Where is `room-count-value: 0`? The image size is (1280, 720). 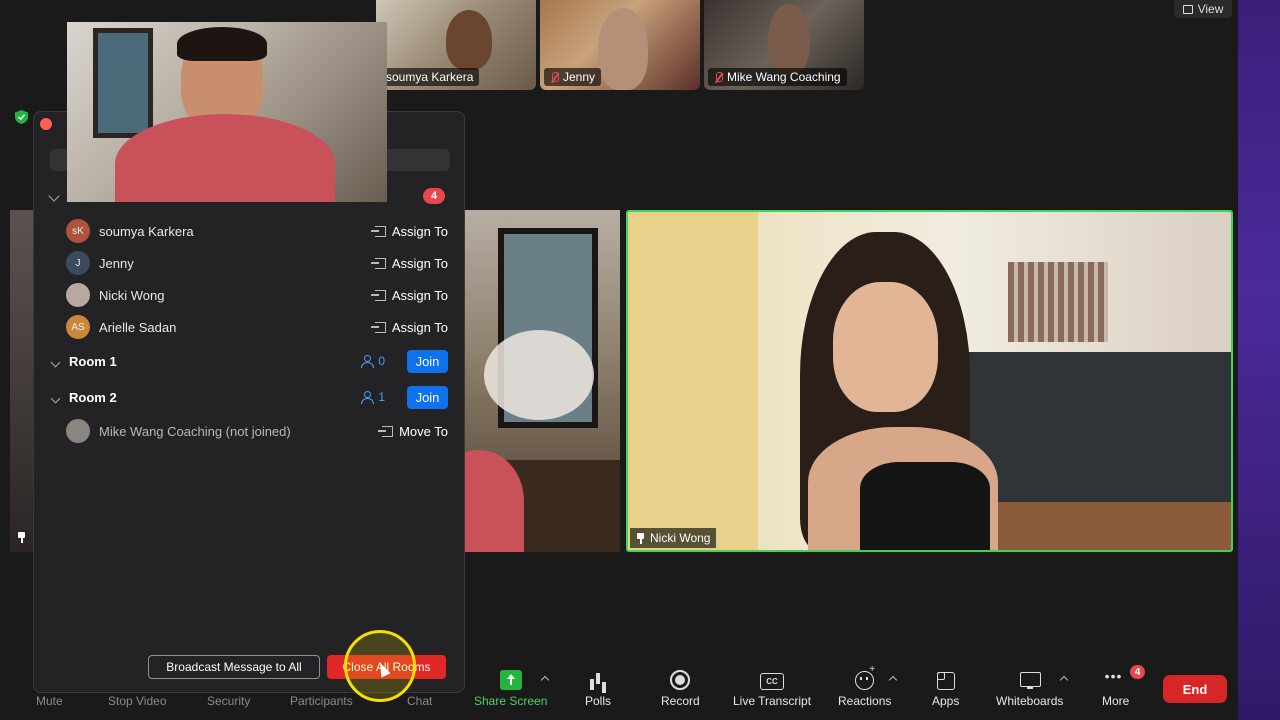 room-count-value: 0 is located at coordinates (381, 361).